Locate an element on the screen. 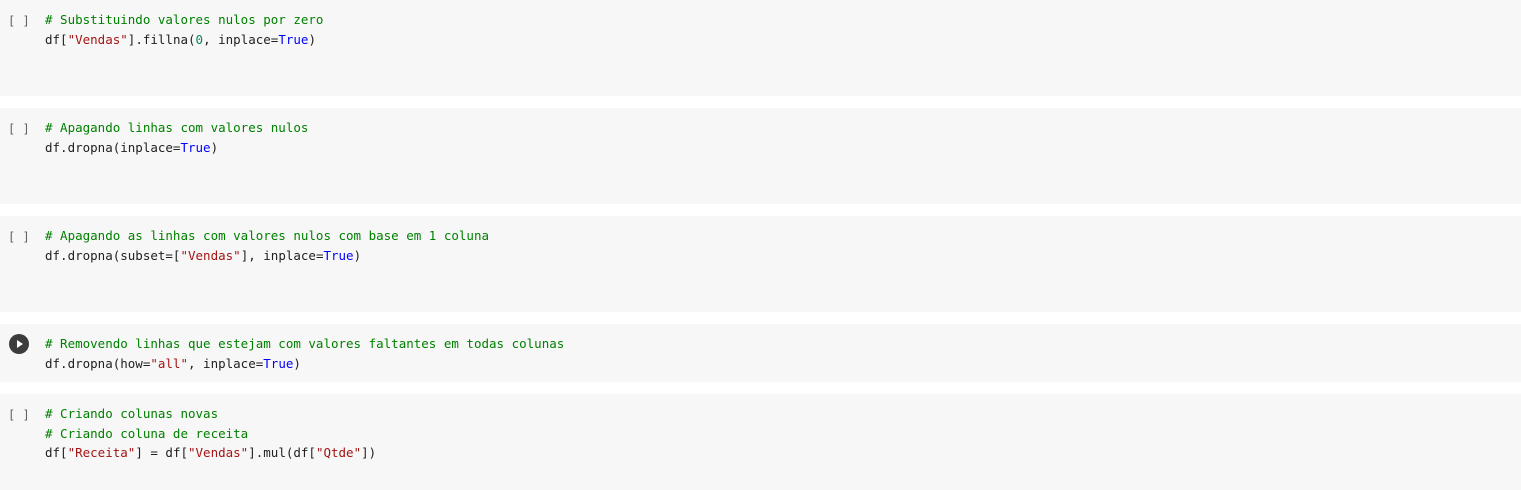 The image size is (1521, 490). code-line: # Apagando linhas com valores nulos is located at coordinates (176, 128).